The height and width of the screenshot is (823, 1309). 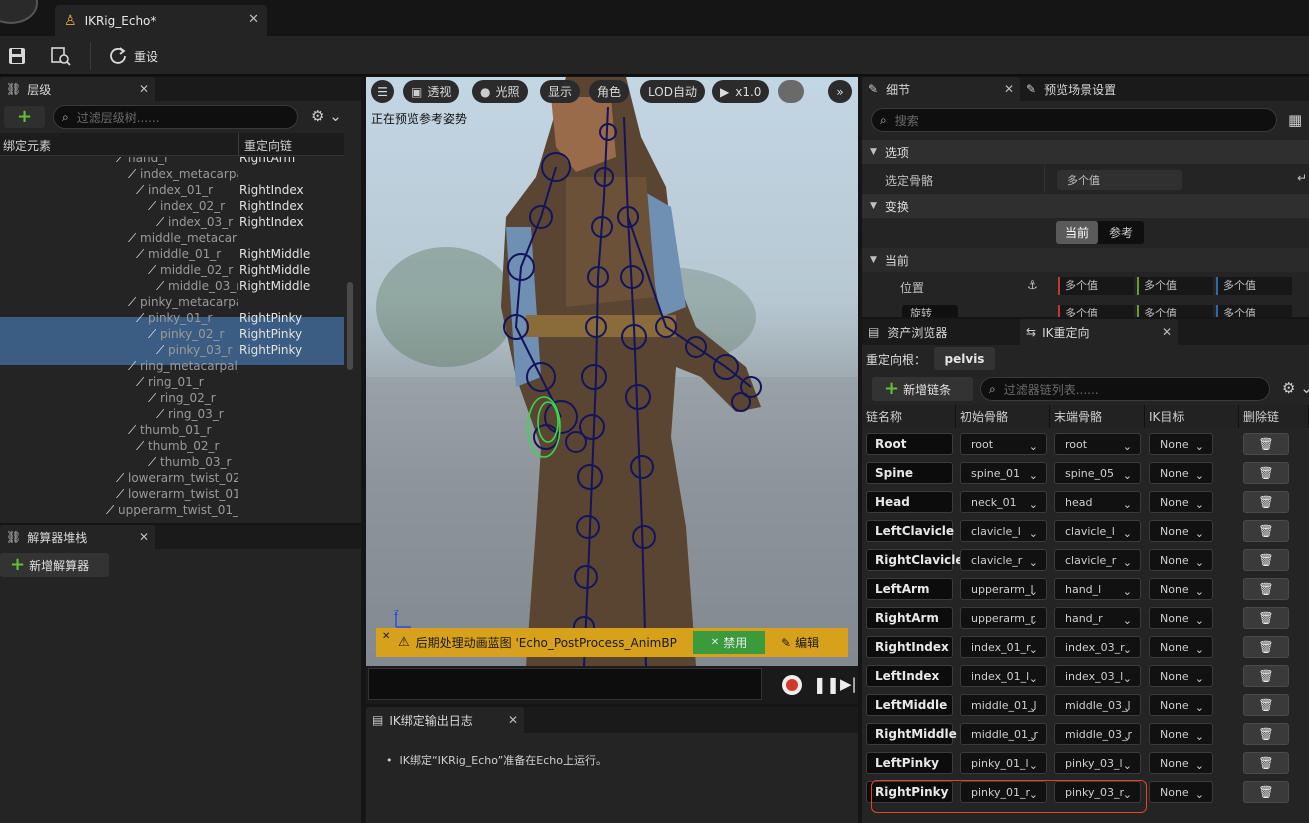 I want to click on asset-browser-tab: ▤ 资产浏览器, so click(x=941, y=332).